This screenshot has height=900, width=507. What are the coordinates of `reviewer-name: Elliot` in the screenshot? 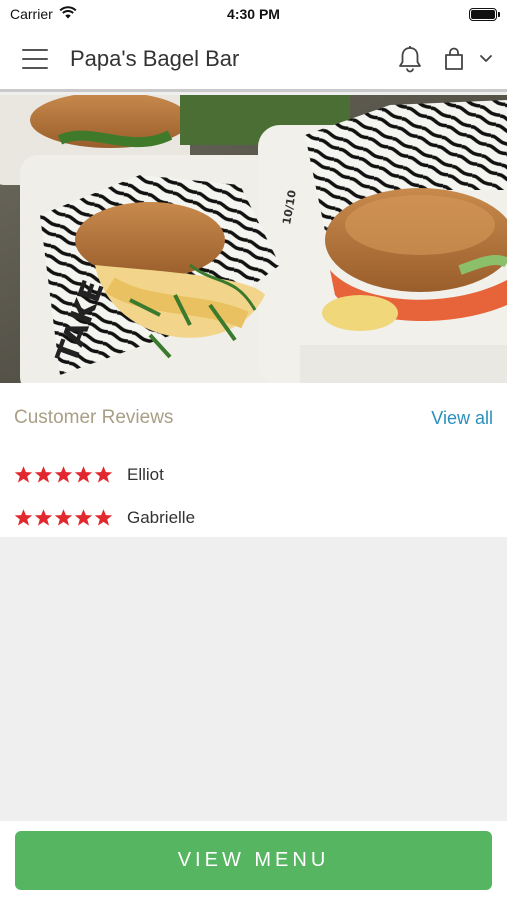 It's located at (145, 474).